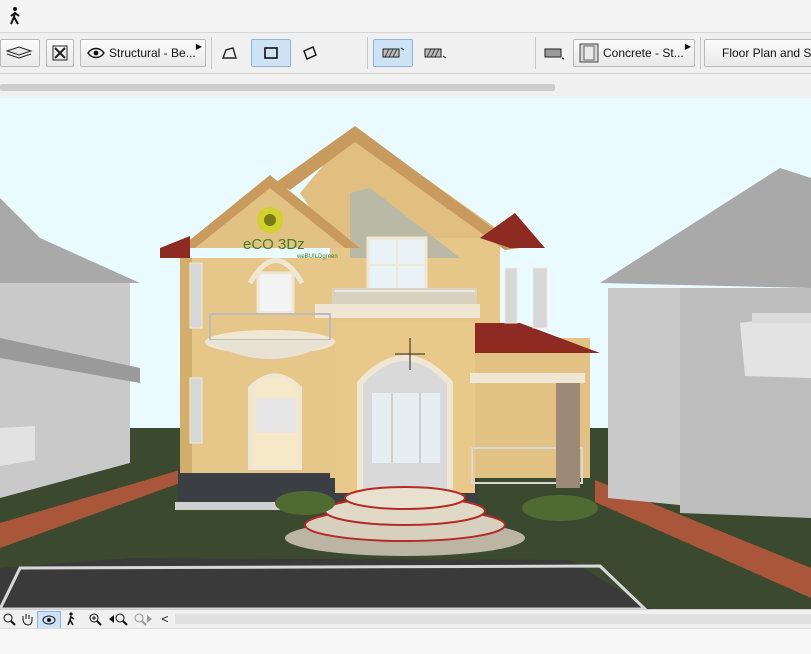  What do you see at coordinates (589, 53) in the screenshot?
I see `material-swatch-icon` at bounding box center [589, 53].